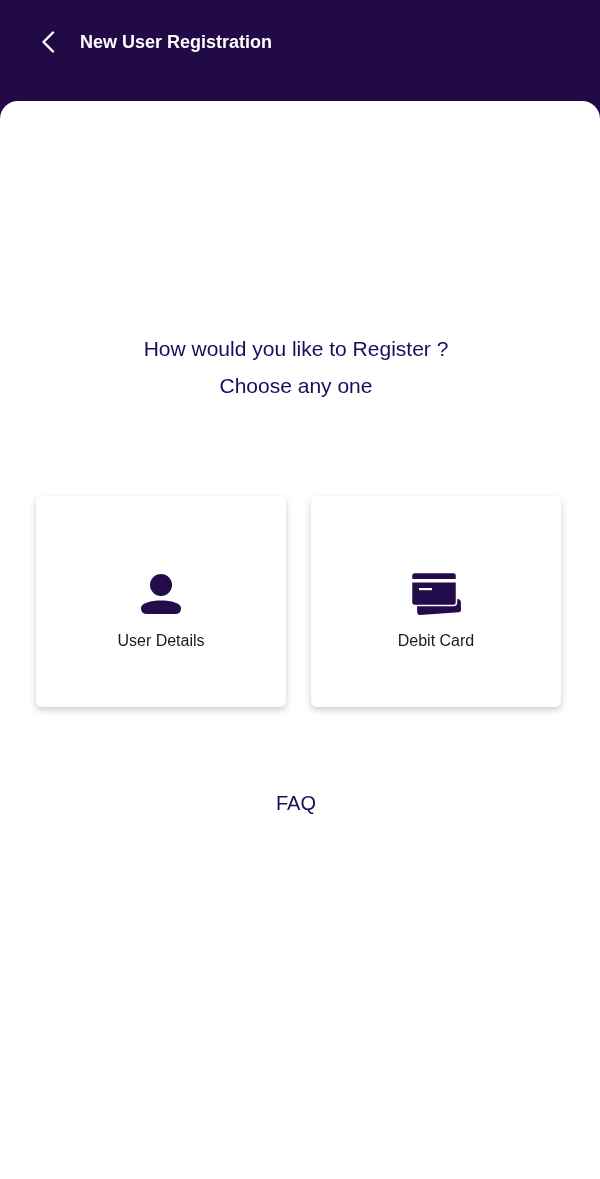  What do you see at coordinates (436, 593) in the screenshot?
I see `credit-card-icon` at bounding box center [436, 593].